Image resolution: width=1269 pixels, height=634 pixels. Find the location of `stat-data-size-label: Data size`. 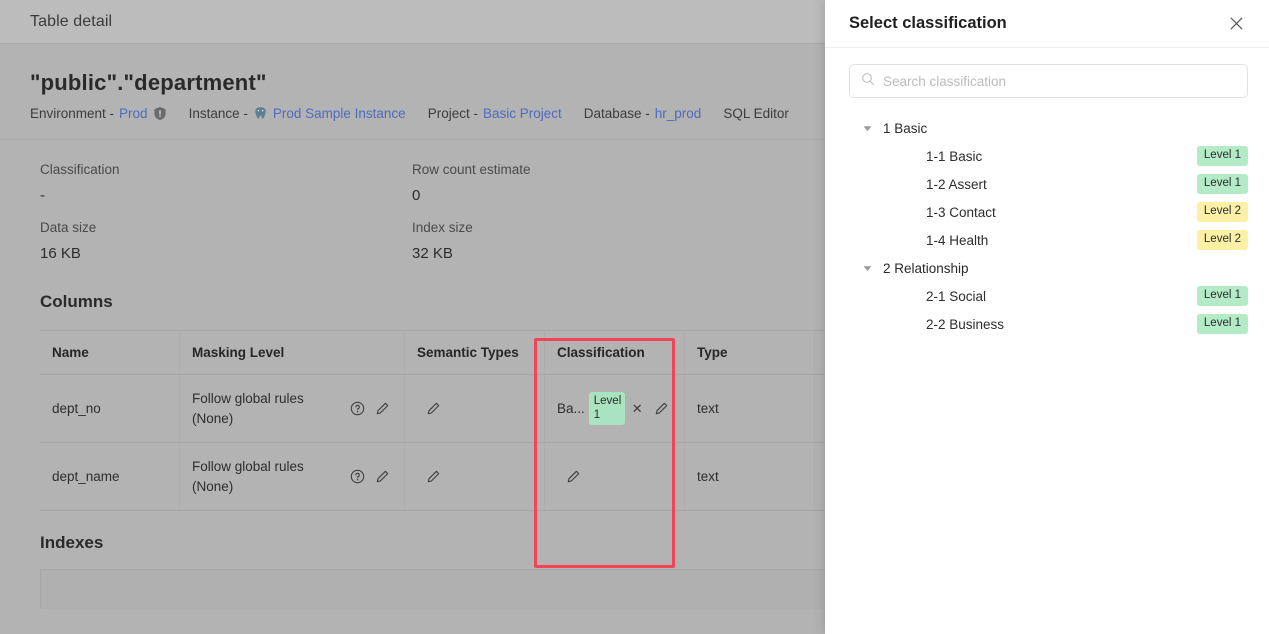

stat-data-size-label: Data size is located at coordinates (68, 227).